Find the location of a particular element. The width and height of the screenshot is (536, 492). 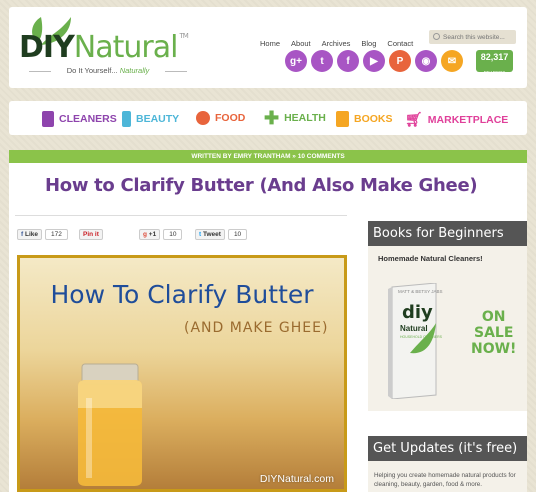

nav-about: About is located at coordinates (301, 43).